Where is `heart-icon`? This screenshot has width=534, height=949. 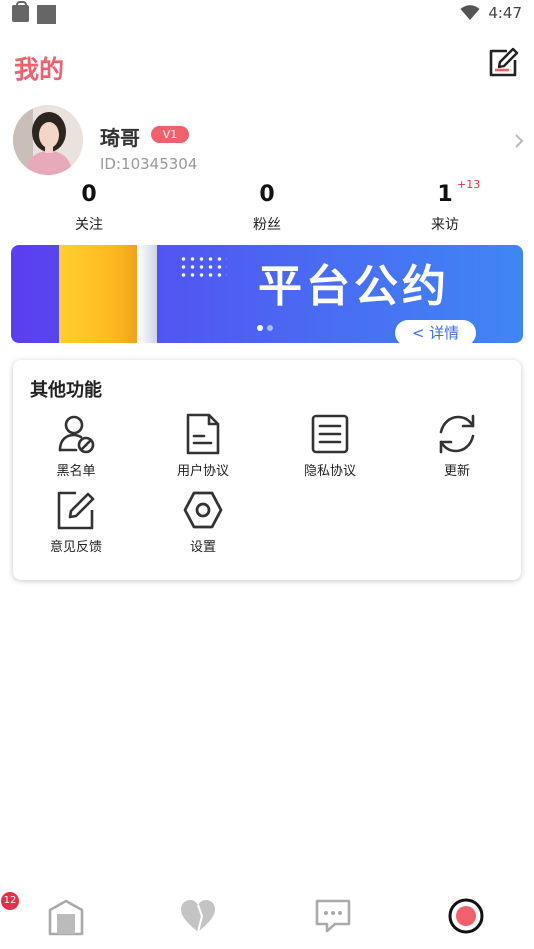 heart-icon is located at coordinates (198, 916).